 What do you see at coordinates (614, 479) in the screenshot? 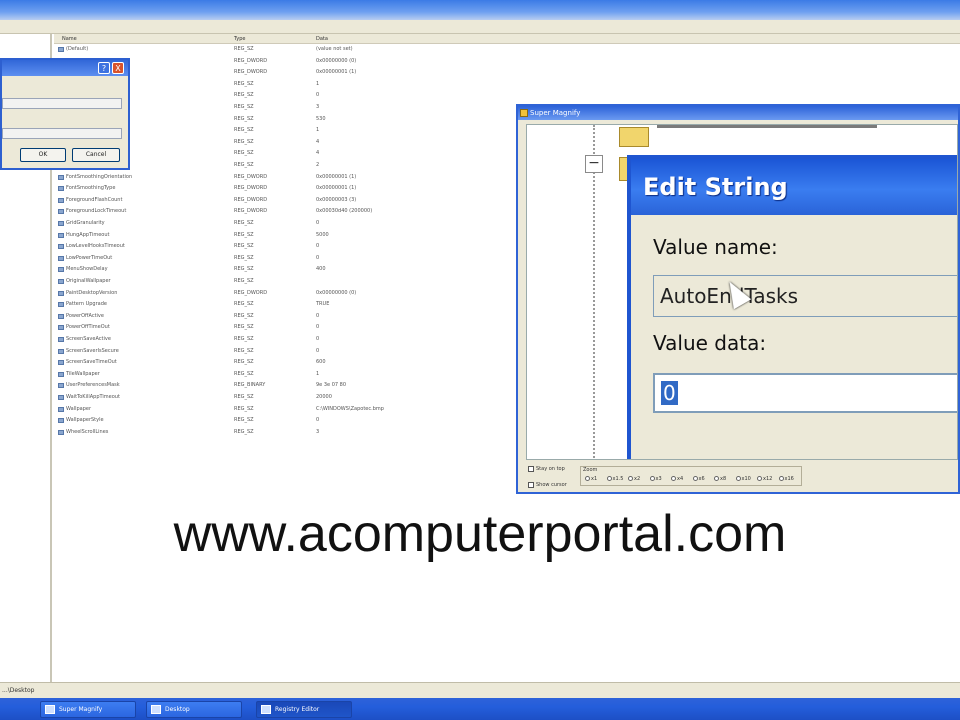
I see `zoom-option-radio: x1.5` at bounding box center [614, 479].